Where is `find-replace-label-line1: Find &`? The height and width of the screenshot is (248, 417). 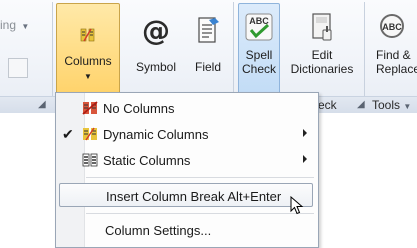
find-replace-label-line1: Find & is located at coordinates (393, 55).